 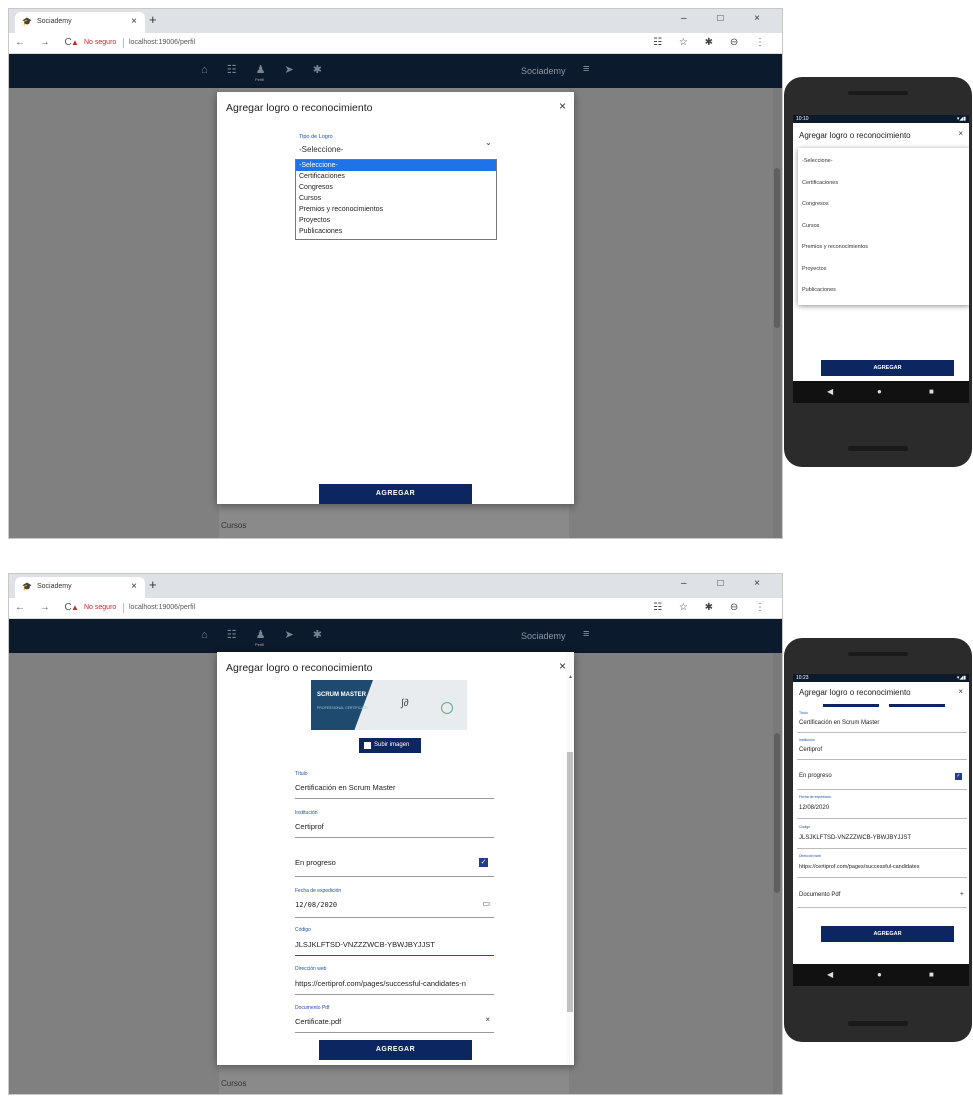 What do you see at coordinates (394, 785) in the screenshot?
I see `titulo-field: Título Certificación en Scrum Master` at bounding box center [394, 785].